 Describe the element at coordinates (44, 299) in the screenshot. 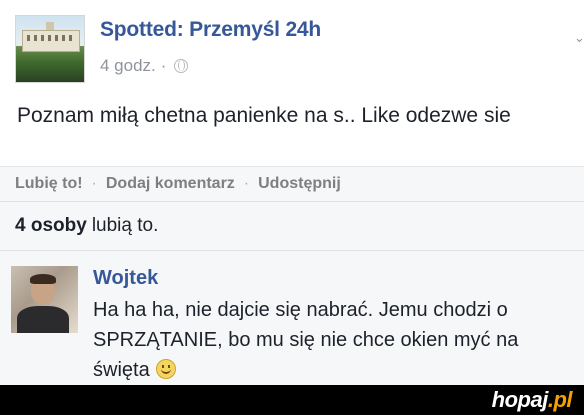

I see `commenter-avatar` at that location.